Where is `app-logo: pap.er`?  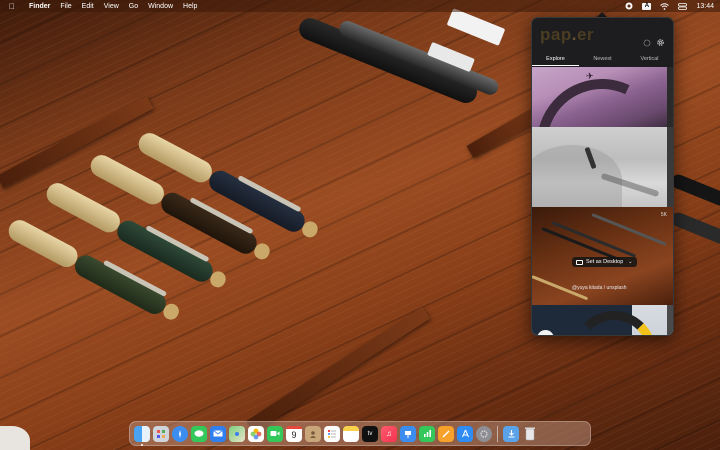 app-logo: pap.er is located at coordinates (567, 34).